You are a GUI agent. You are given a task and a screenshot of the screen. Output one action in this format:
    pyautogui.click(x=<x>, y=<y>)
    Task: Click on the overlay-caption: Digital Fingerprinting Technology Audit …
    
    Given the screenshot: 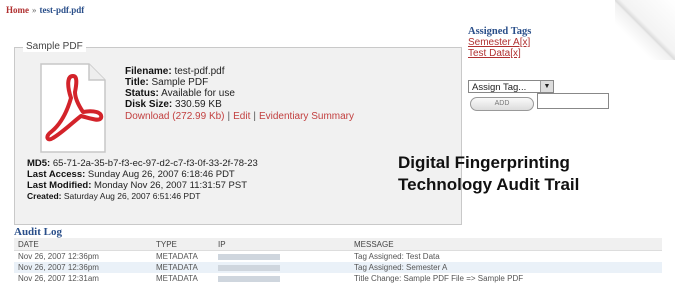 What is the action you would take?
    pyautogui.click(x=528, y=174)
    